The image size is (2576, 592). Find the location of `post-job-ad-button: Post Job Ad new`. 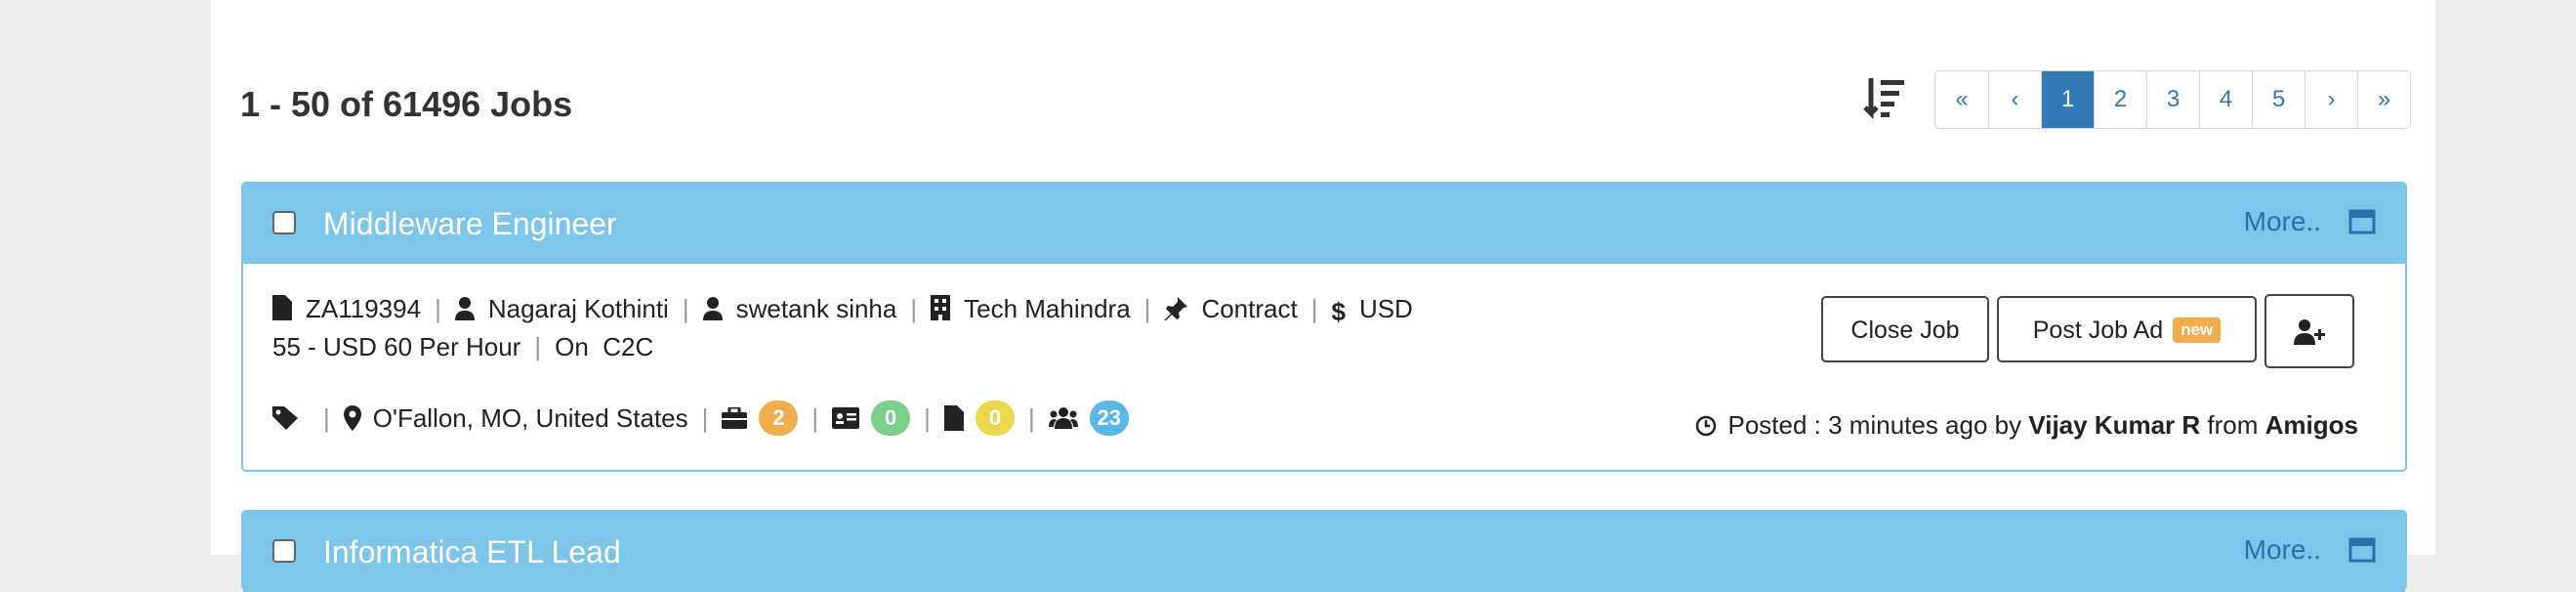

post-job-ad-button: Post Job Ad new is located at coordinates (2127, 329).